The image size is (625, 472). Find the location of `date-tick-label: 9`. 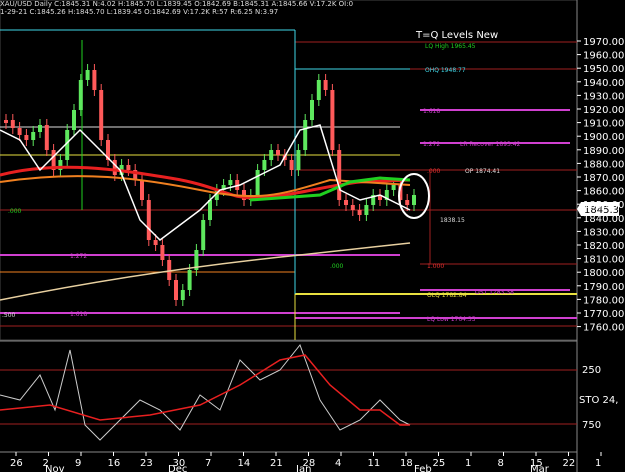

date-tick-label: 9 is located at coordinates (78, 463).